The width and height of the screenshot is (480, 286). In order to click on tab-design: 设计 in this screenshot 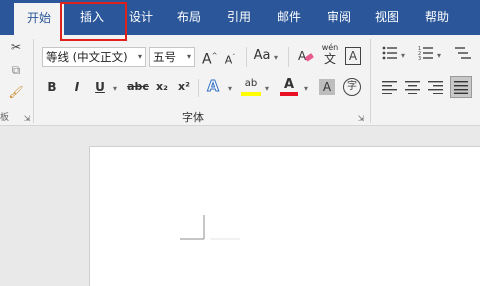, I will do `click(141, 17)`.